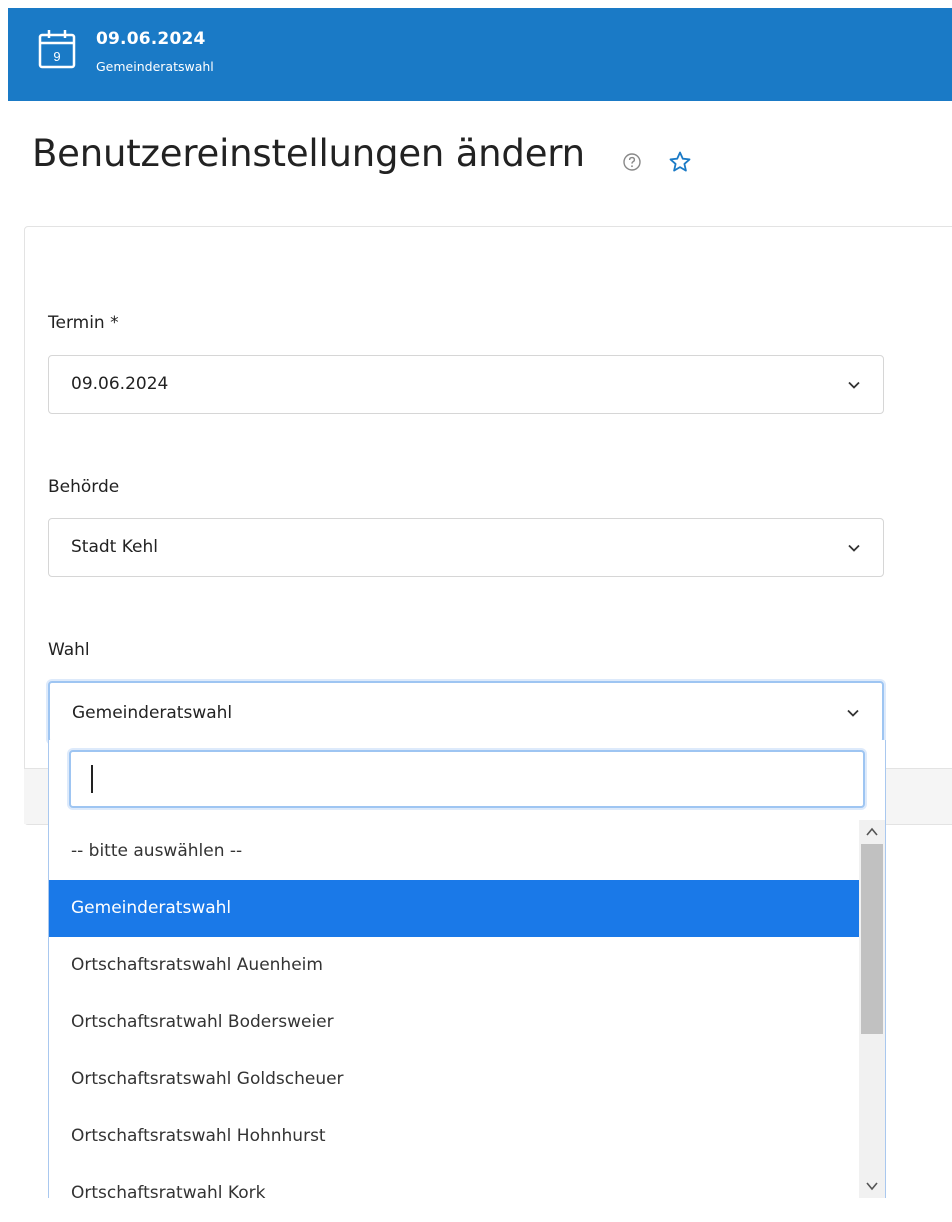  I want to click on termin-label: Termin *, so click(83, 323).